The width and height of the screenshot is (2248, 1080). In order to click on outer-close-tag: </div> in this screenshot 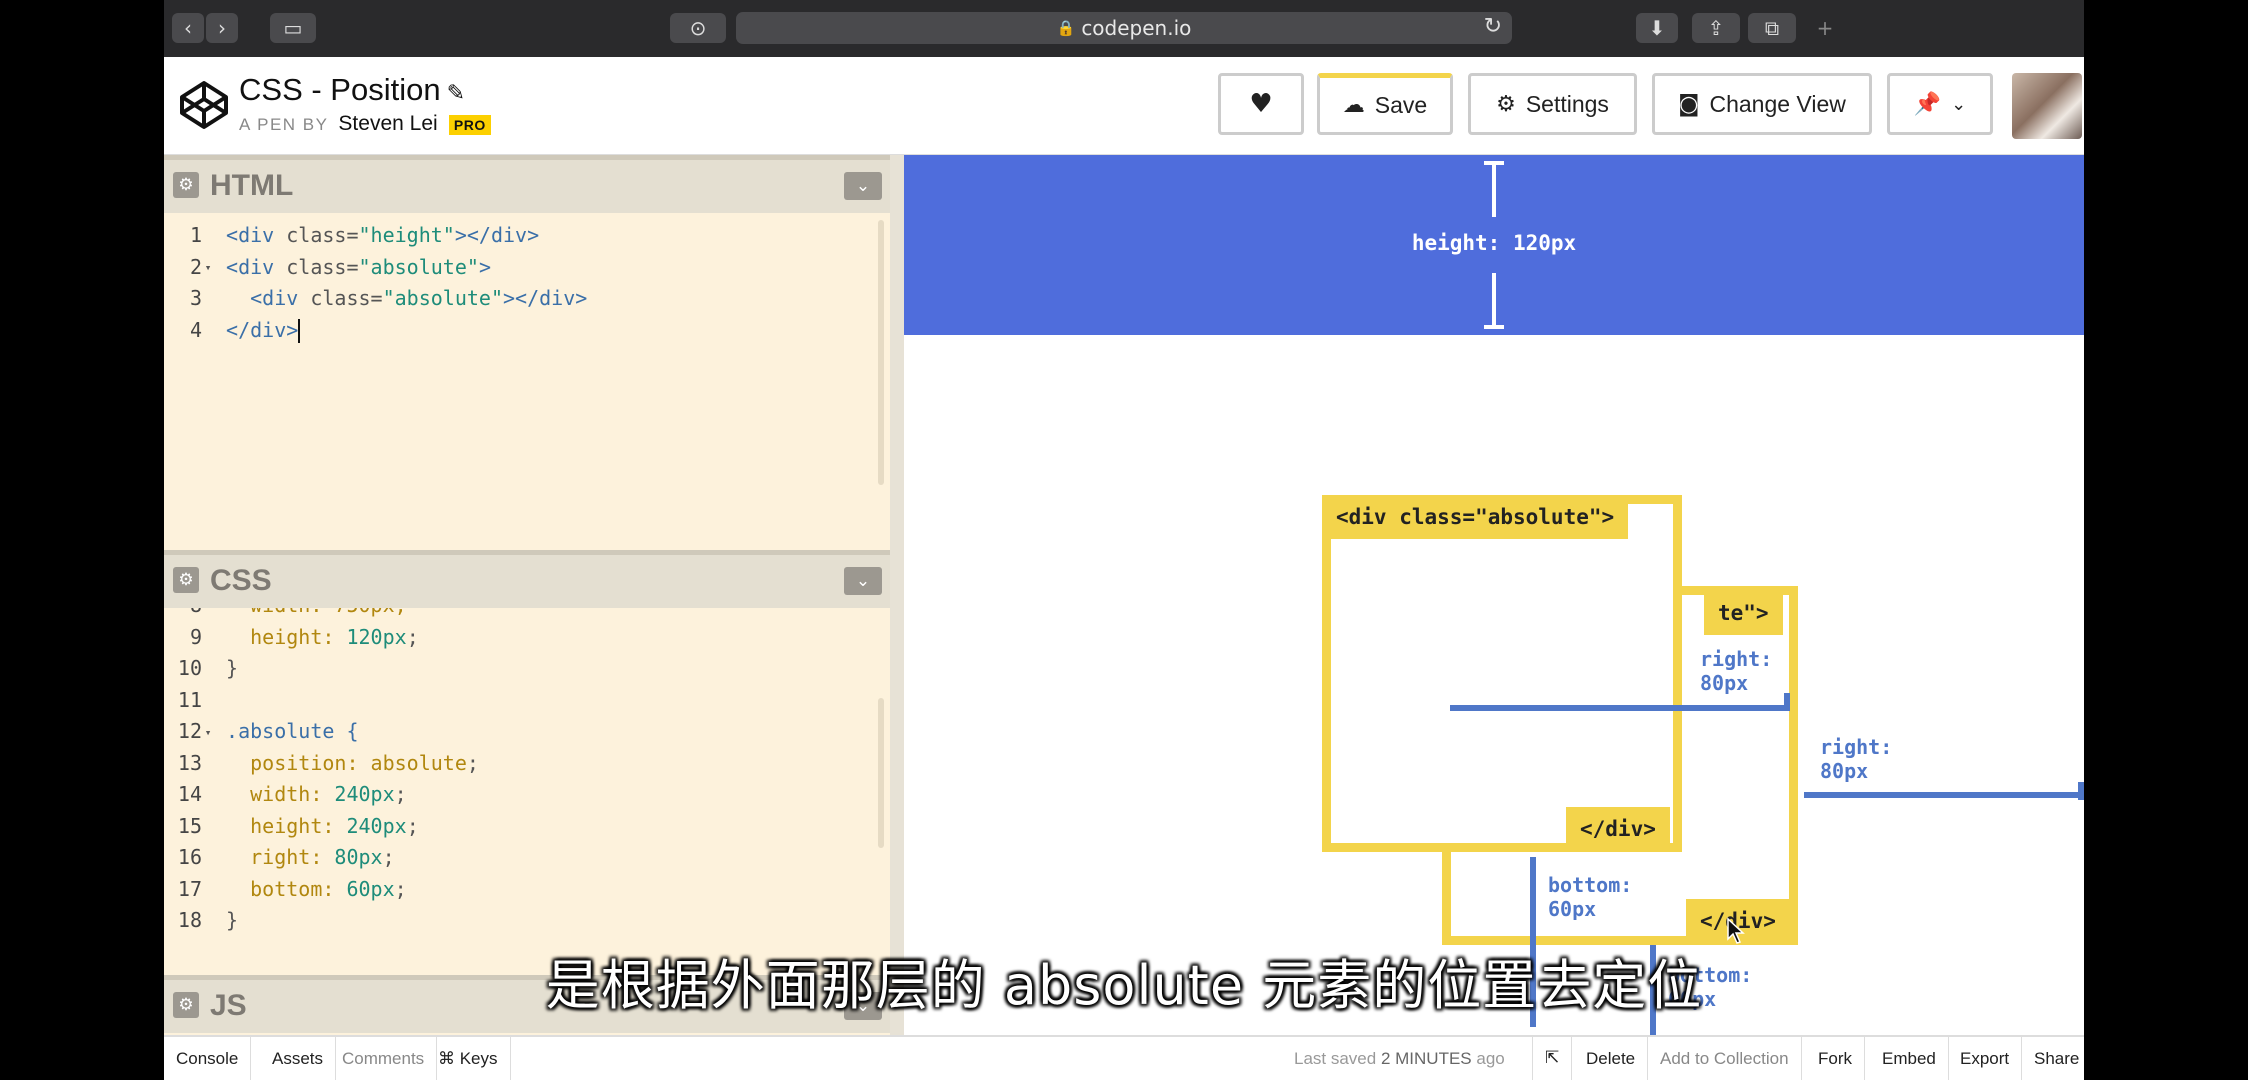, I will do `click(1618, 829)`.